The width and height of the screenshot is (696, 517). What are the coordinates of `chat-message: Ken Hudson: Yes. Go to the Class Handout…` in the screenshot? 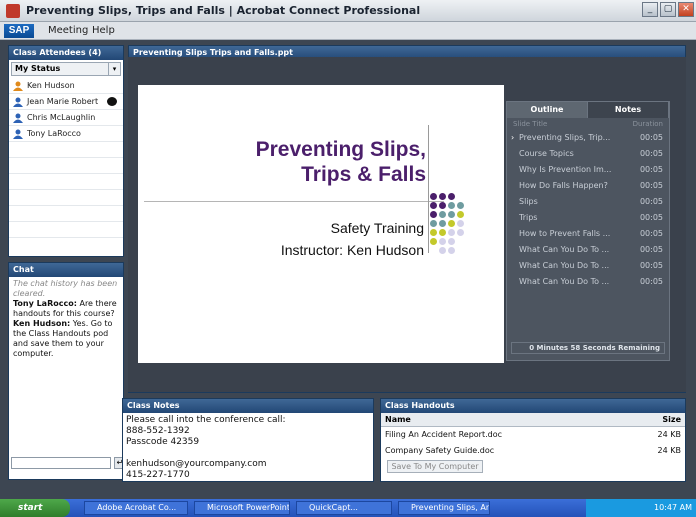 It's located at (66, 339).